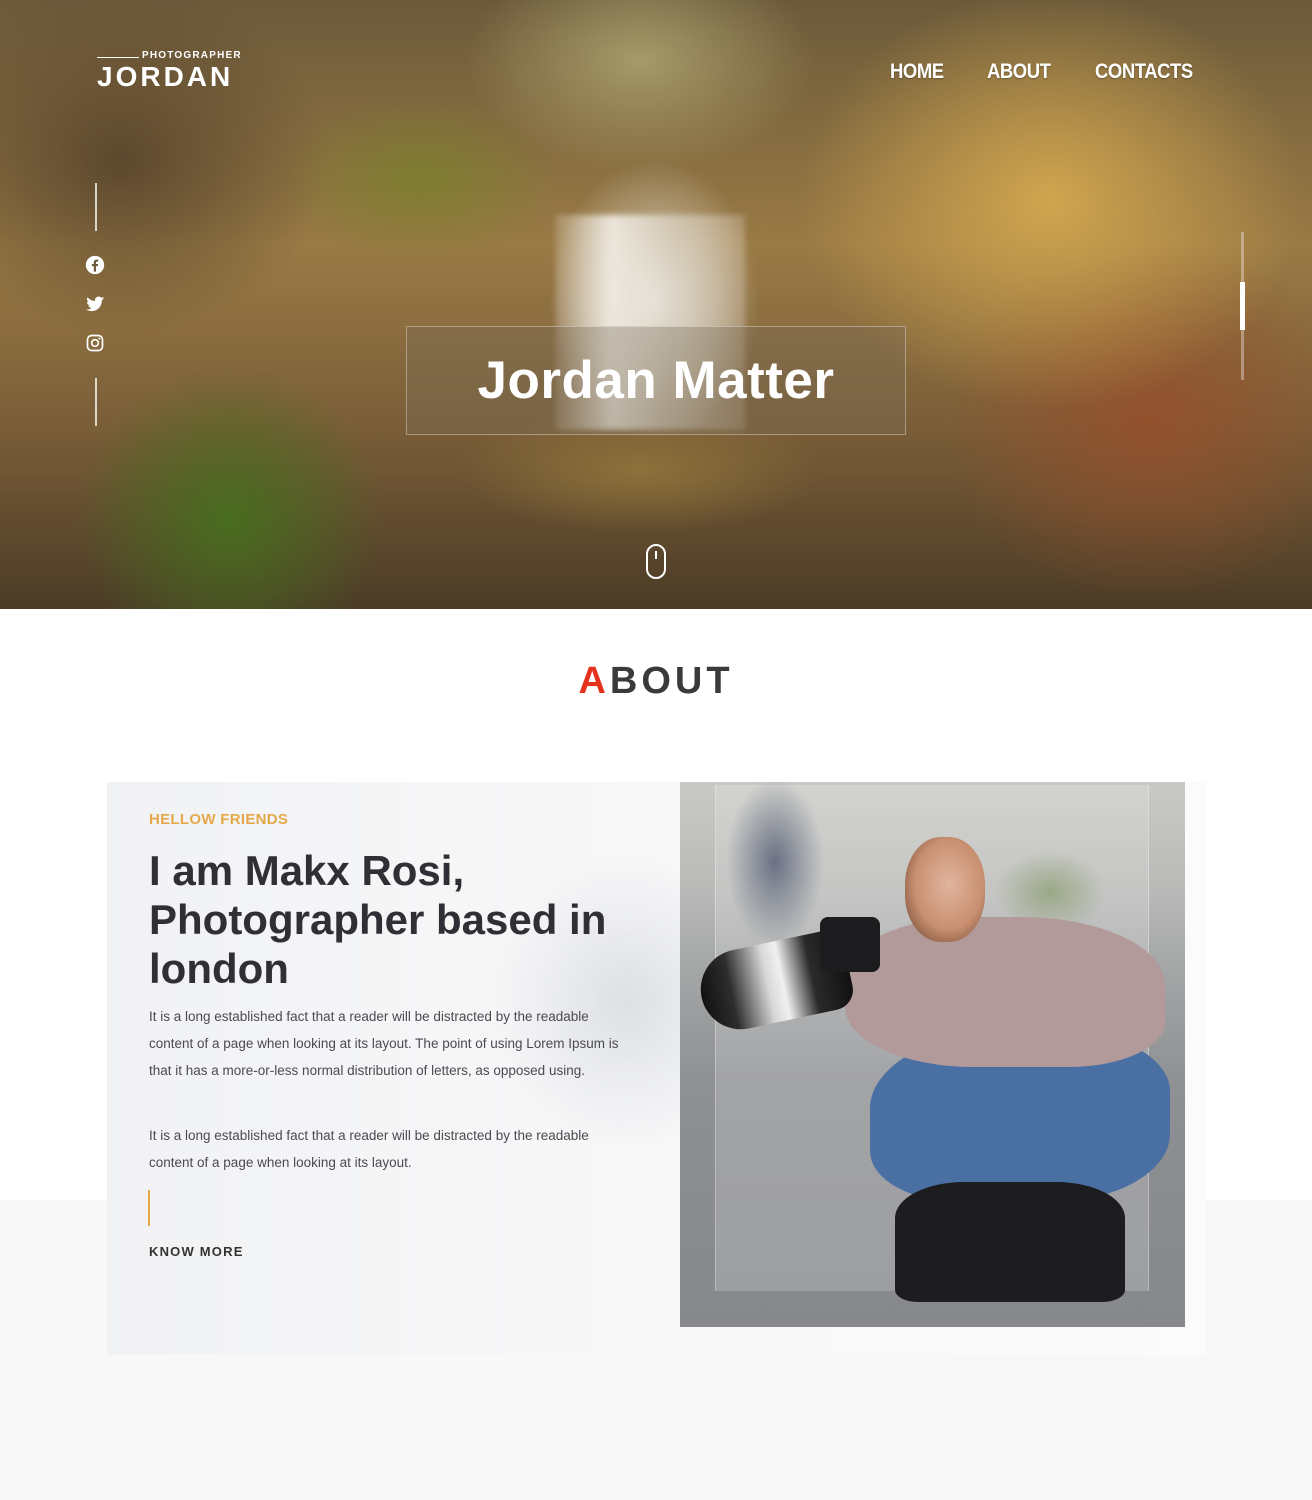  Describe the element at coordinates (165, 76) in the screenshot. I see `brand-name: JORDAN` at that location.